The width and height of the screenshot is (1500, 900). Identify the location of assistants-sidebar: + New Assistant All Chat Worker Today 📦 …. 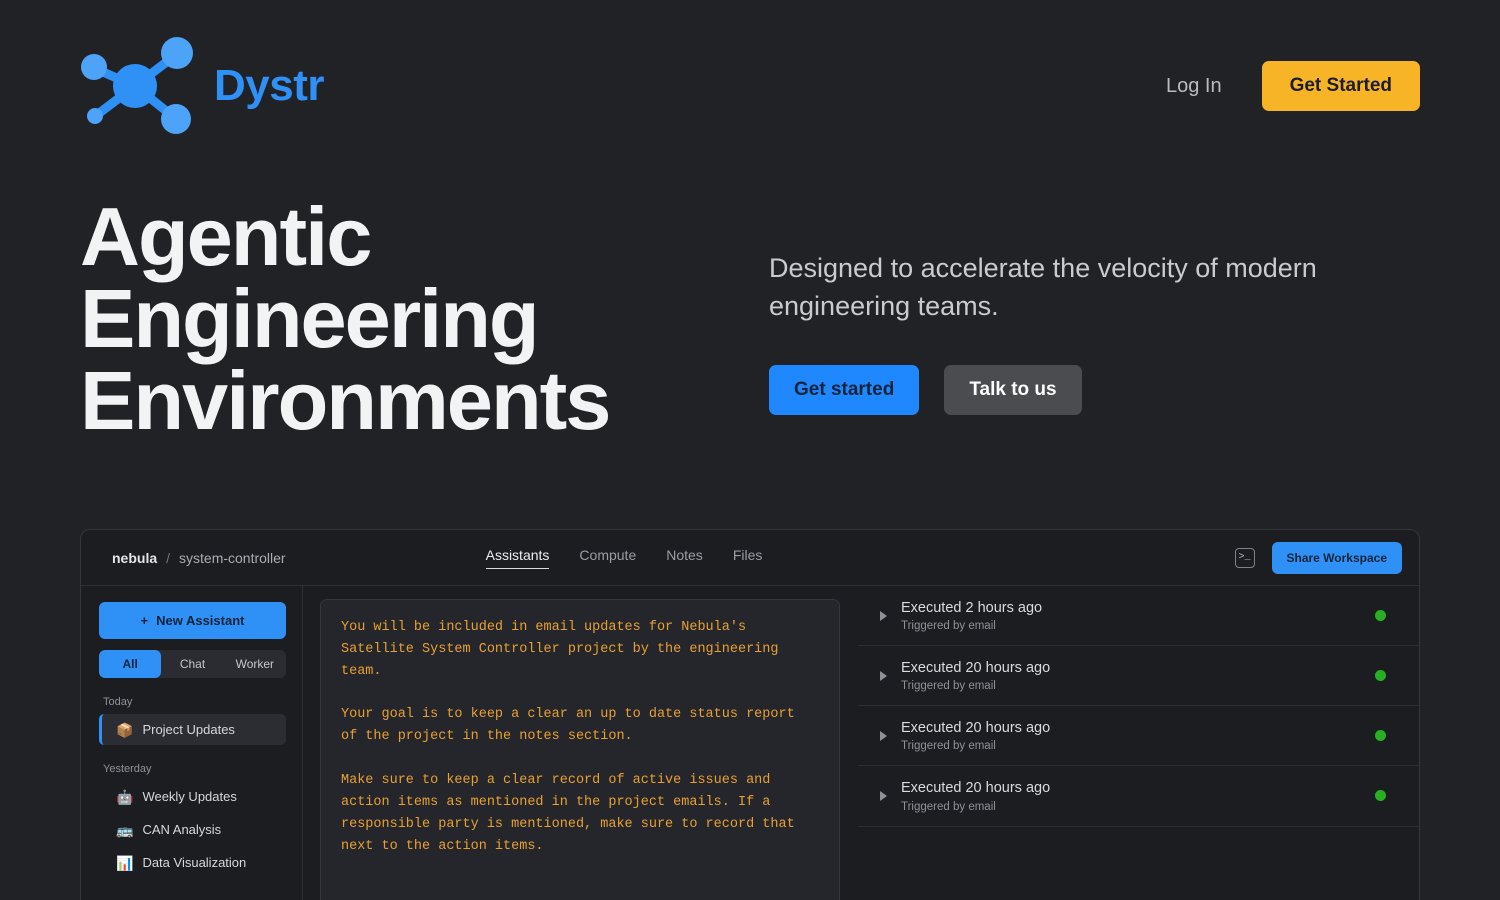
(192, 743).